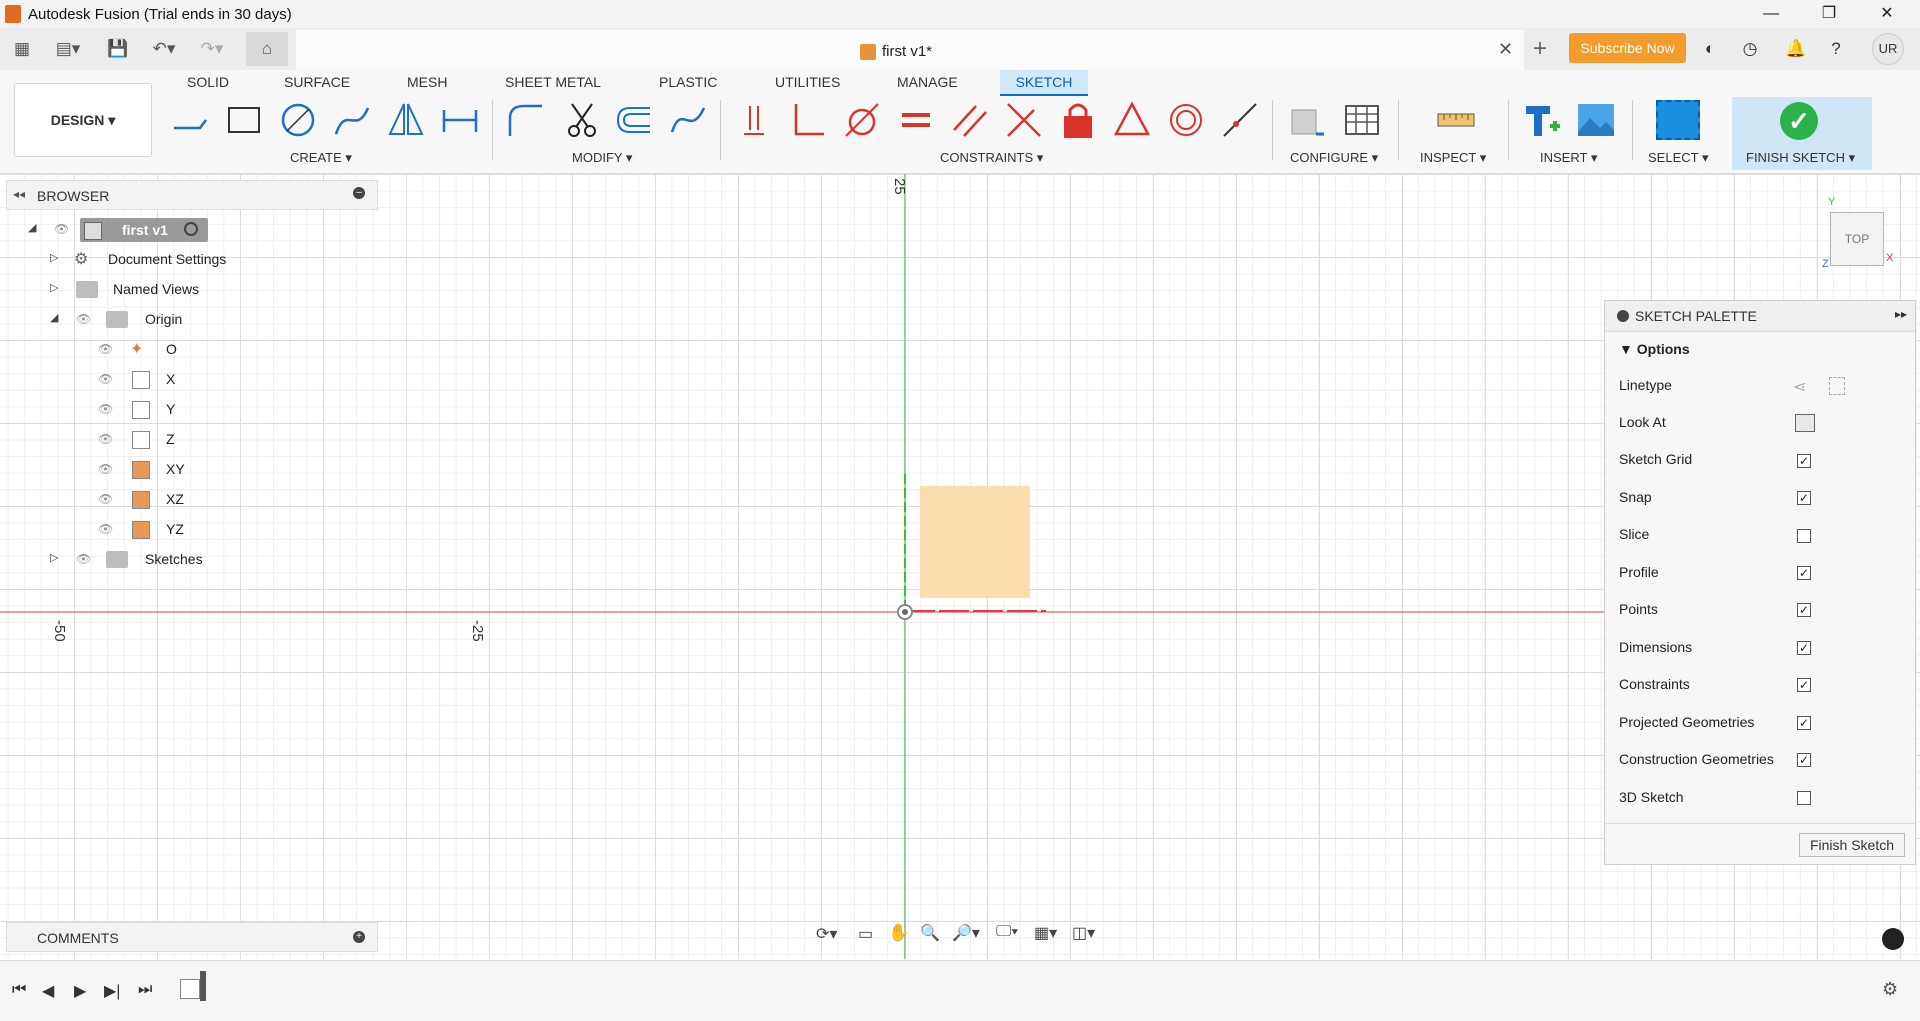 Image resolution: width=1920 pixels, height=1021 pixels. Describe the element at coordinates (19, 194) in the screenshot. I see `collapse-browser-icon: ◂◂` at that location.